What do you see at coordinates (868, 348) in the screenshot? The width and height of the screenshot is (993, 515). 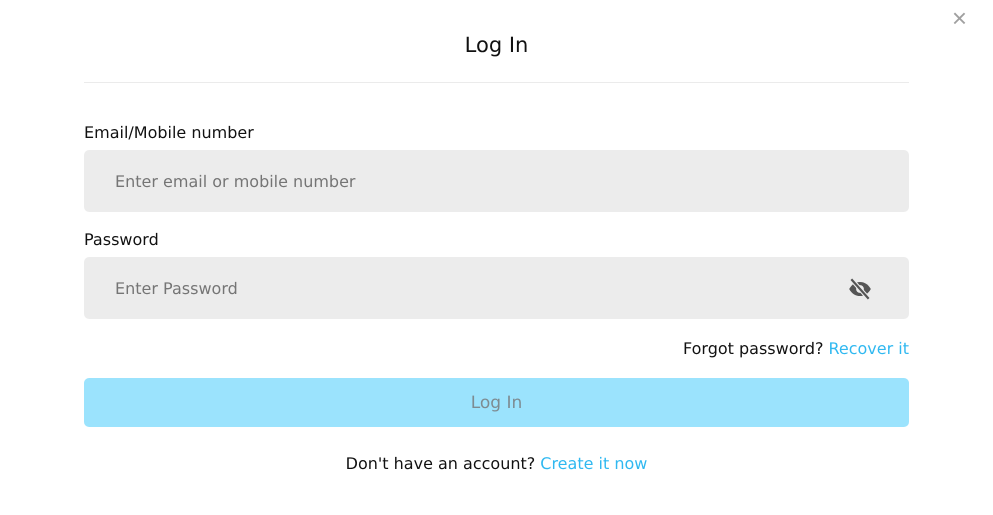 I see `recover-link: Recover it` at bounding box center [868, 348].